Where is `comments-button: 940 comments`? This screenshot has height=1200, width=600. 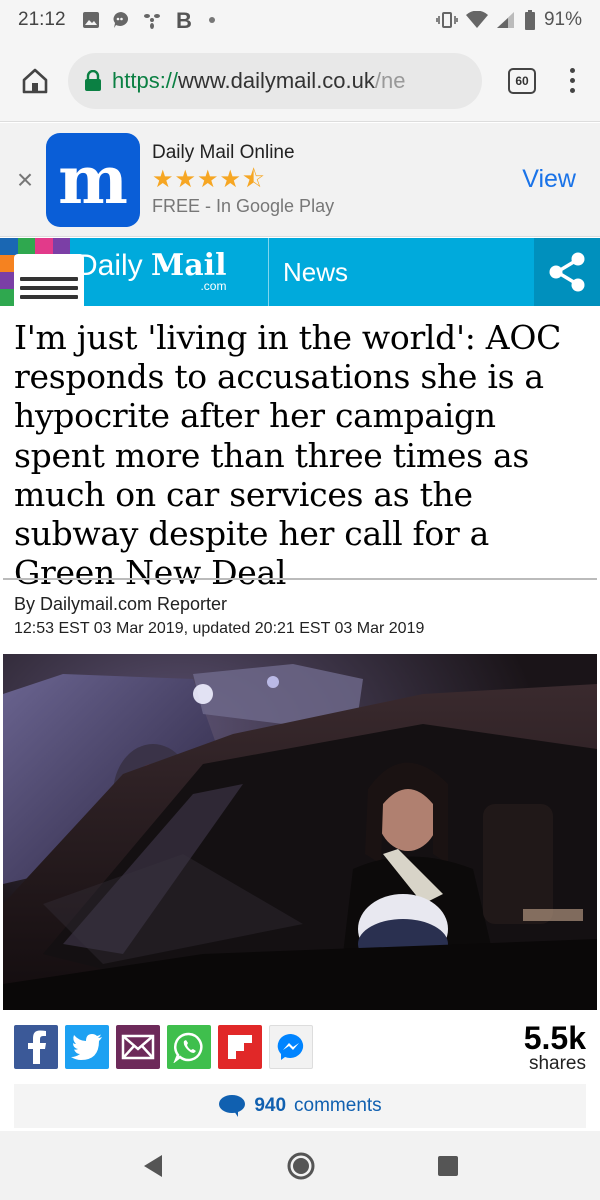
comments-button: 940 comments is located at coordinates (300, 1106).